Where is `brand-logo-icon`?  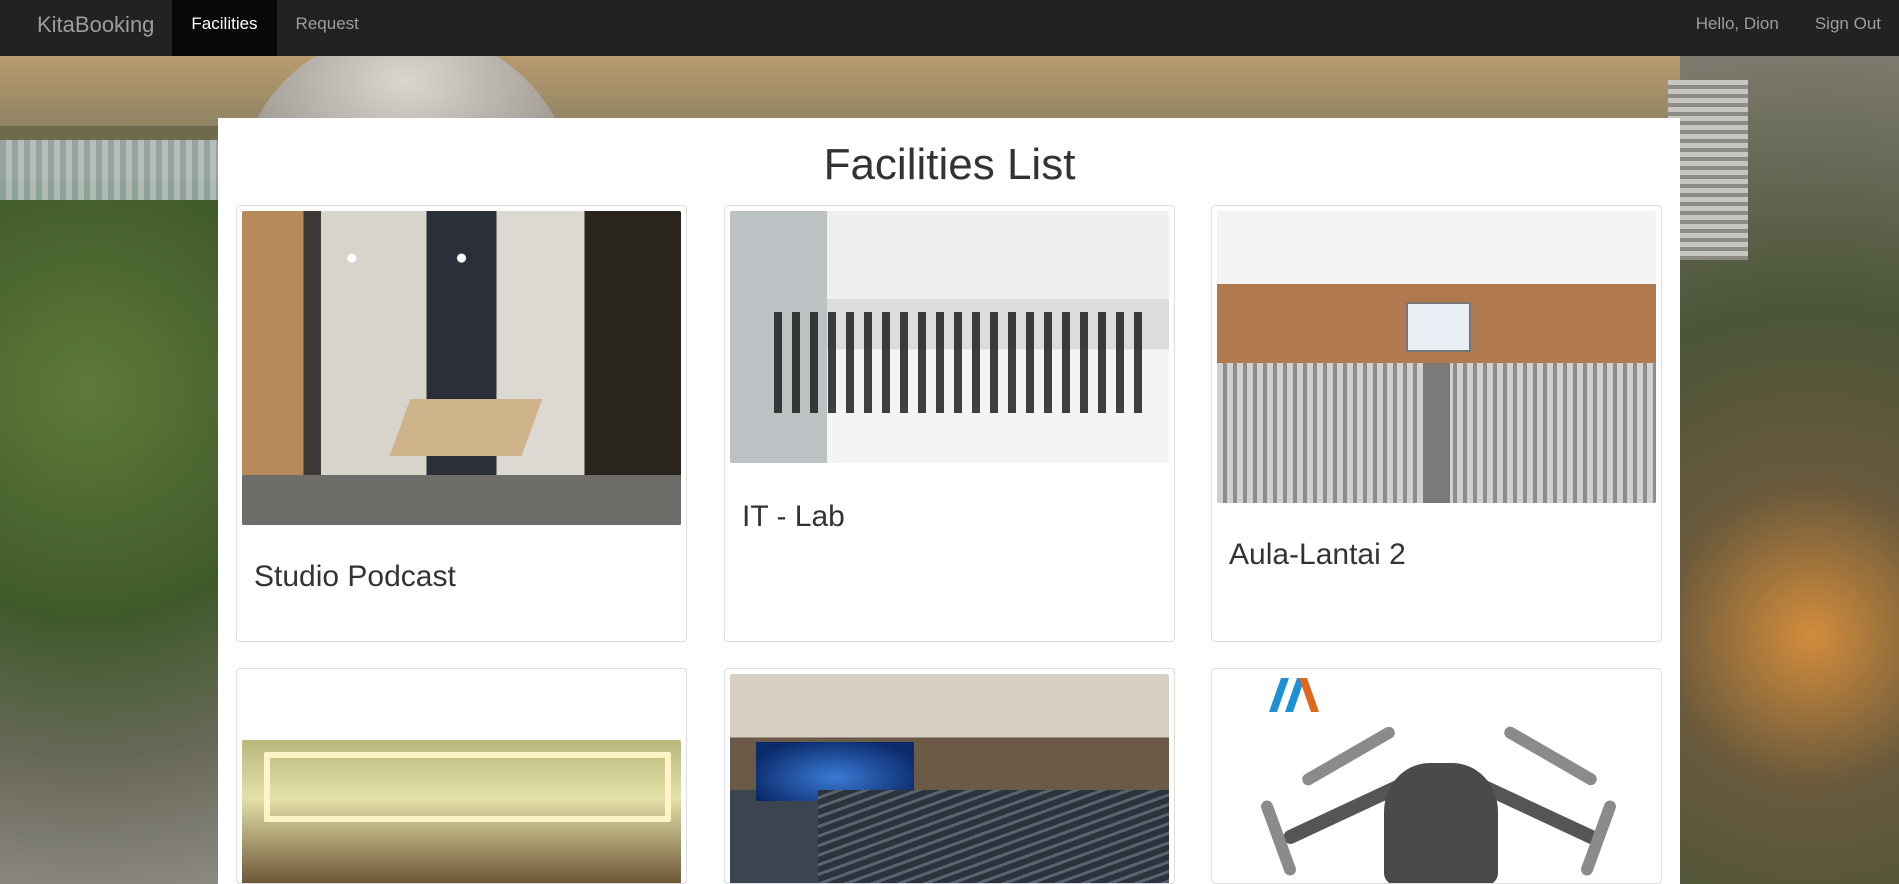 brand-logo-icon is located at coordinates (1294, 695).